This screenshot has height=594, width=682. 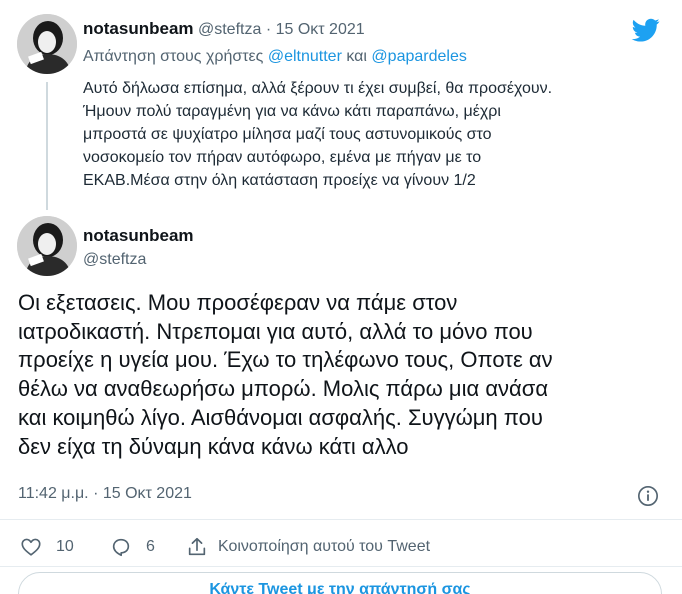 I want to click on replying-prefix: Απάντηση στους χρήστες, so click(x=173, y=56).